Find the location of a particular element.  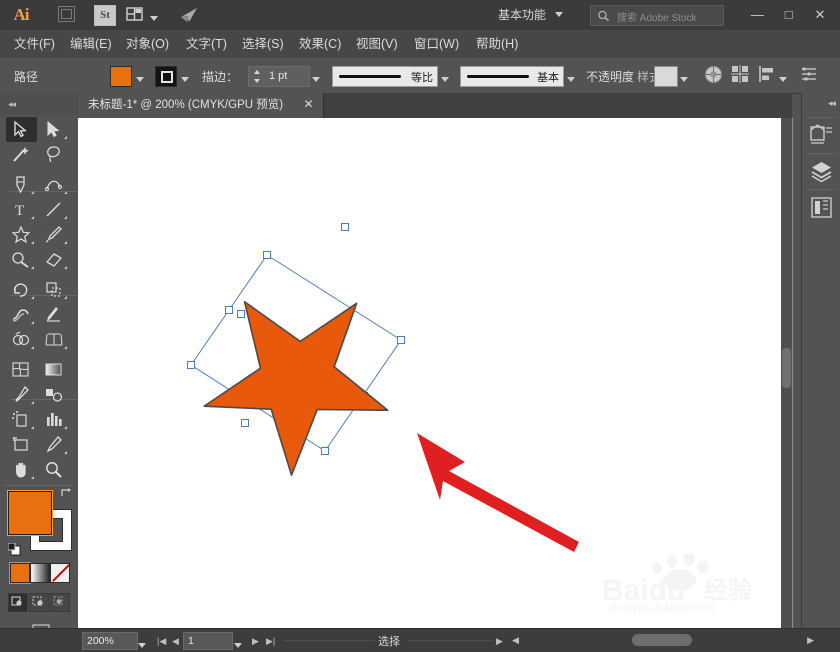

eraser-tool is located at coordinates (54, 259).